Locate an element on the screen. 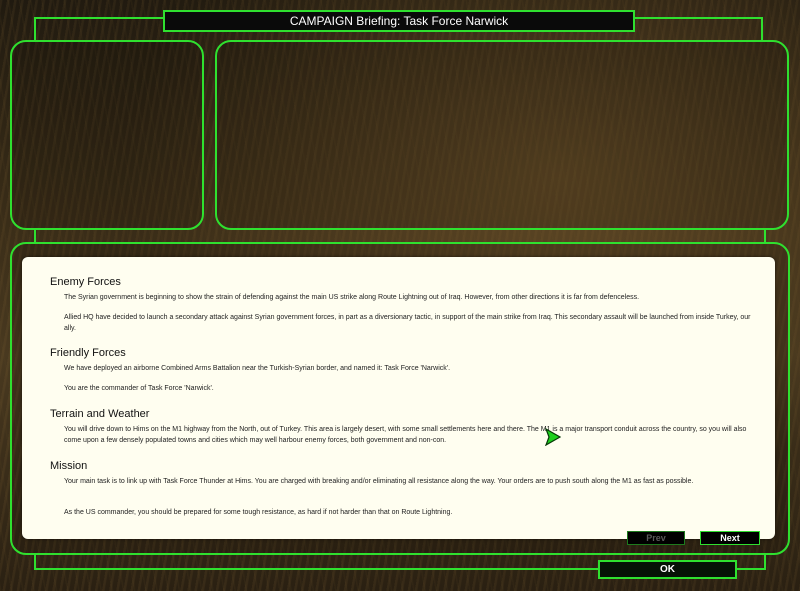 The height and width of the screenshot is (591, 800). next-button: Next is located at coordinates (730, 538).